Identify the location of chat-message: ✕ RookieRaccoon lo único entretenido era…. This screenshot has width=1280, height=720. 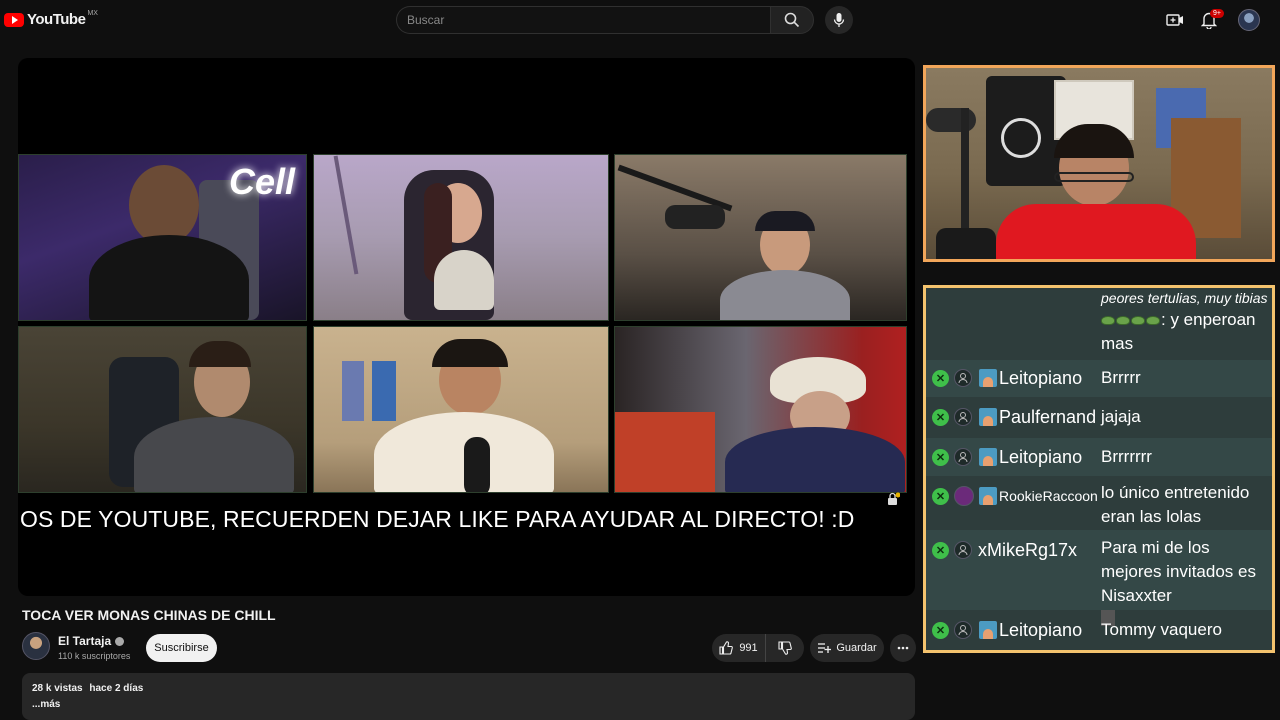
(1099, 503).